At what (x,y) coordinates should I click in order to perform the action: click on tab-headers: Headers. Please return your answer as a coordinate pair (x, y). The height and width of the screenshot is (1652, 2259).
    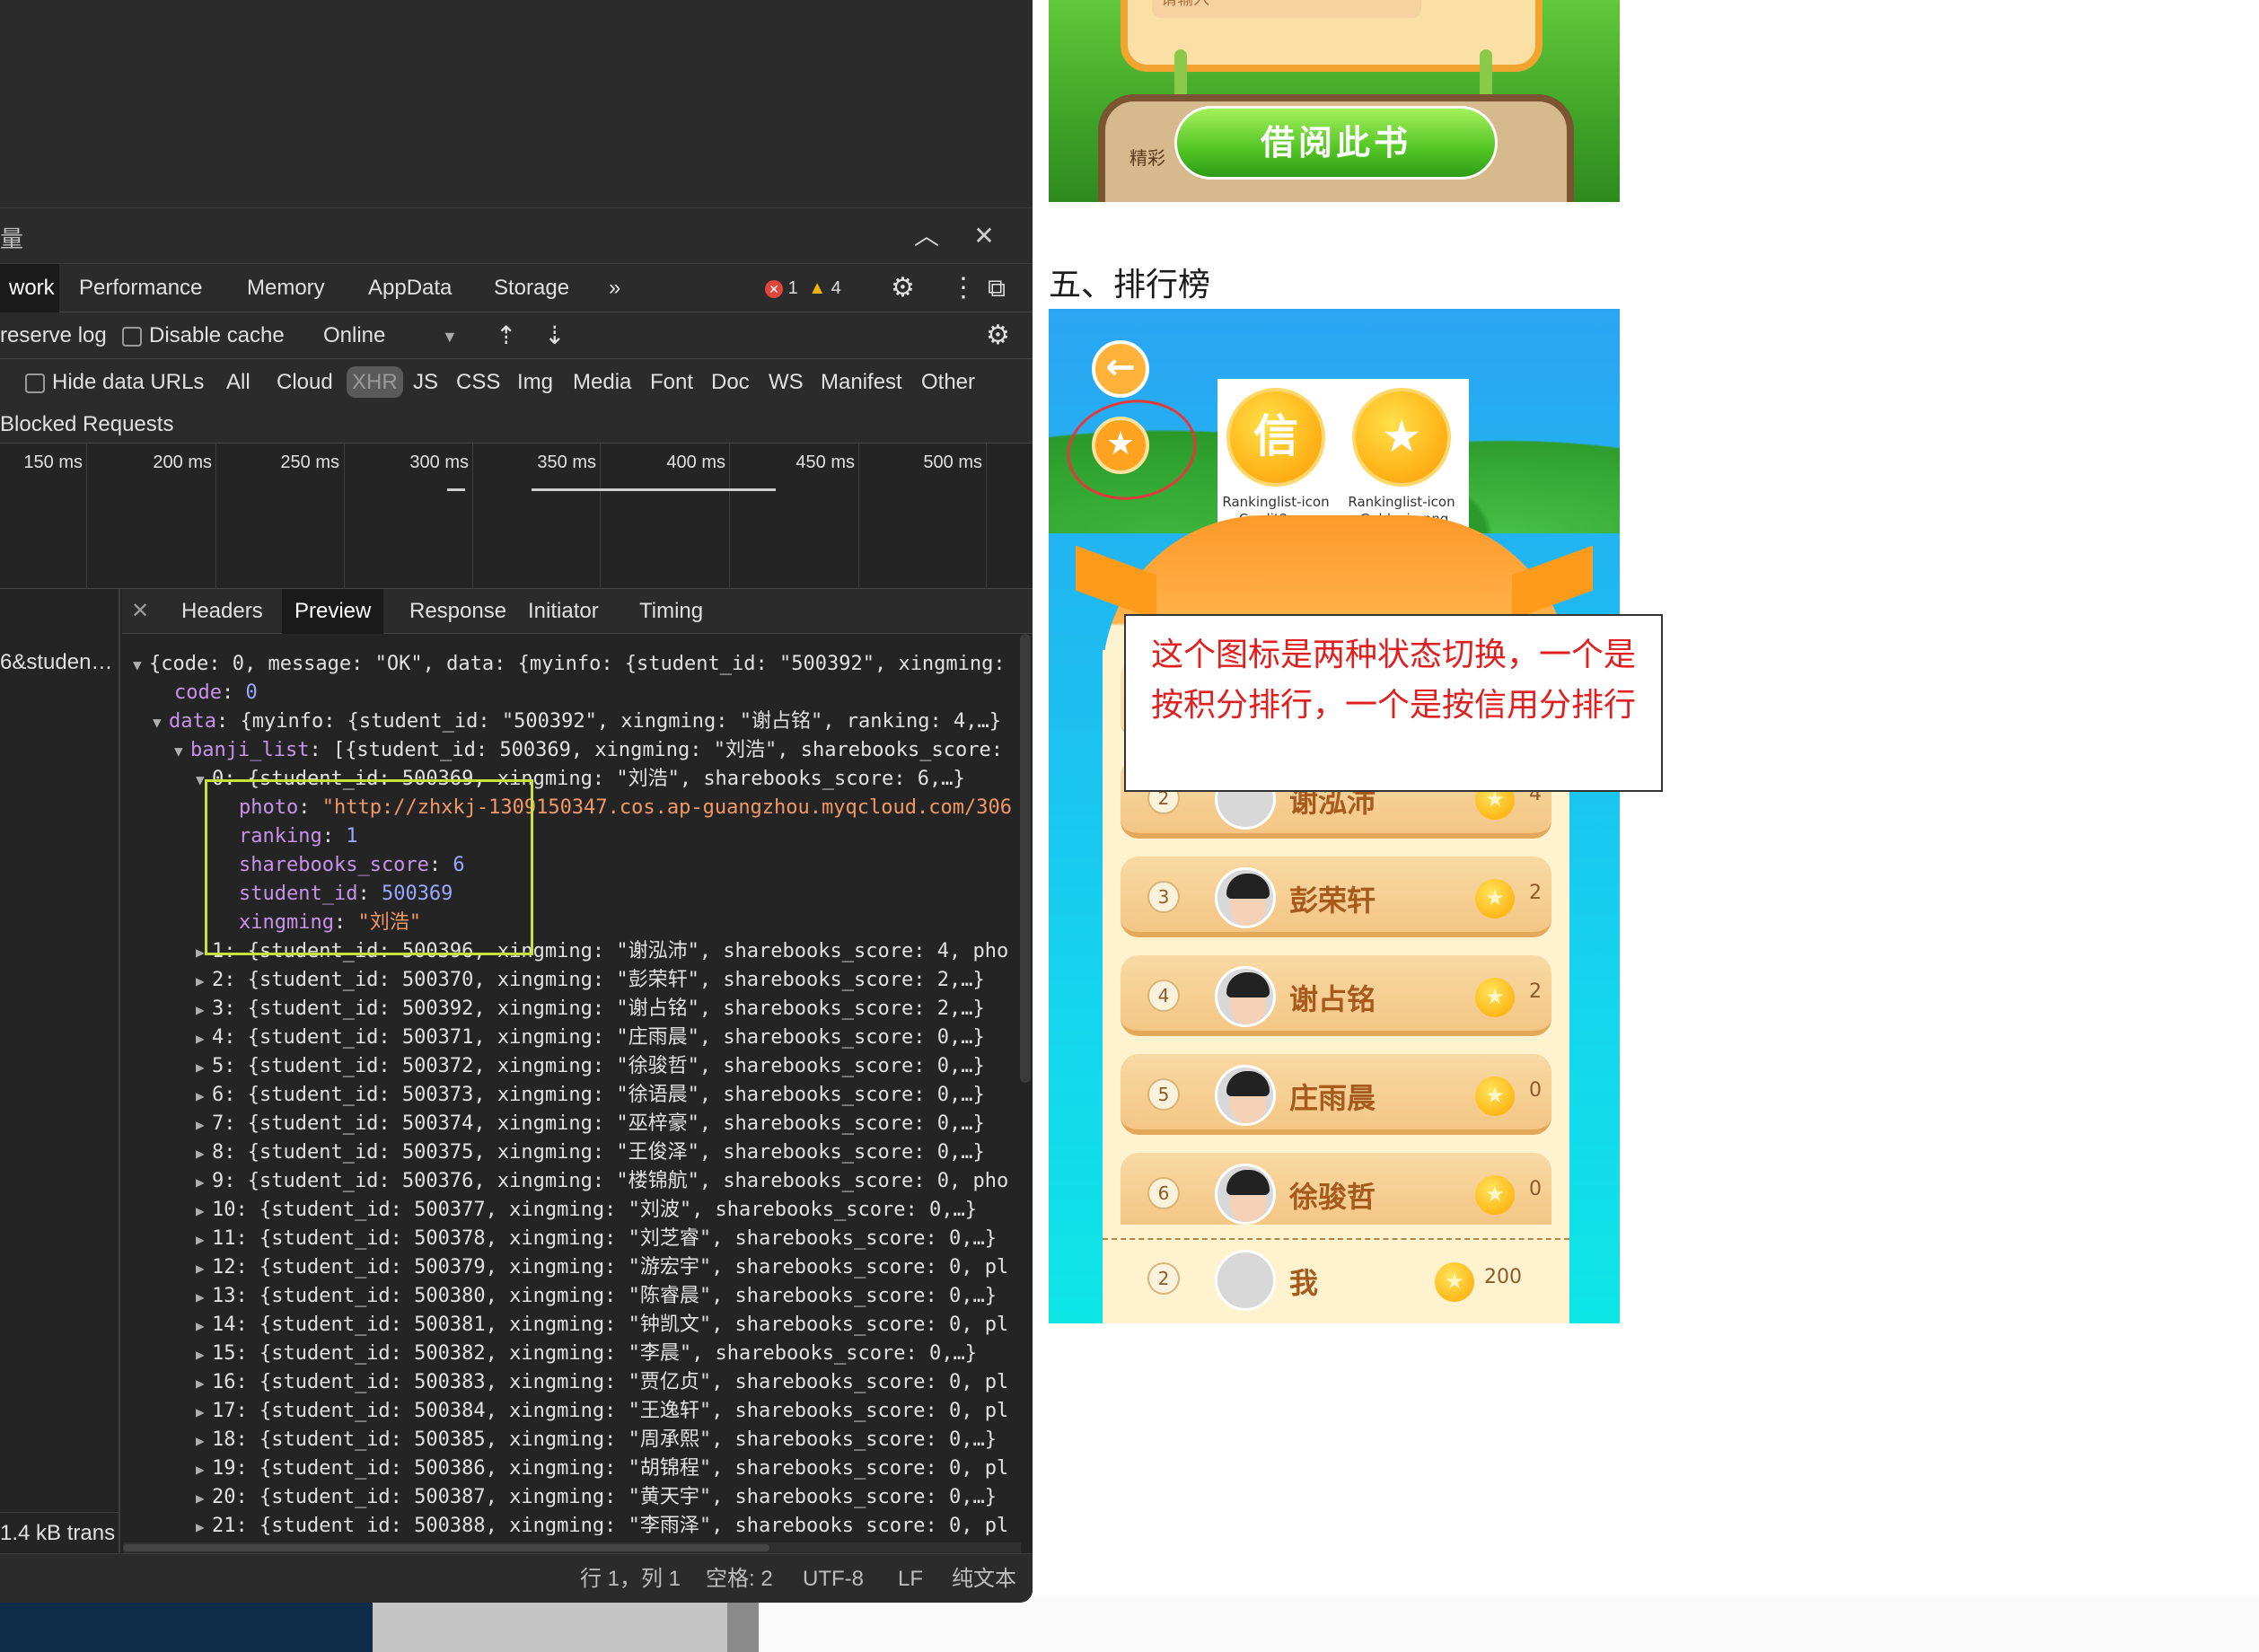
    Looking at the image, I should click on (222, 611).